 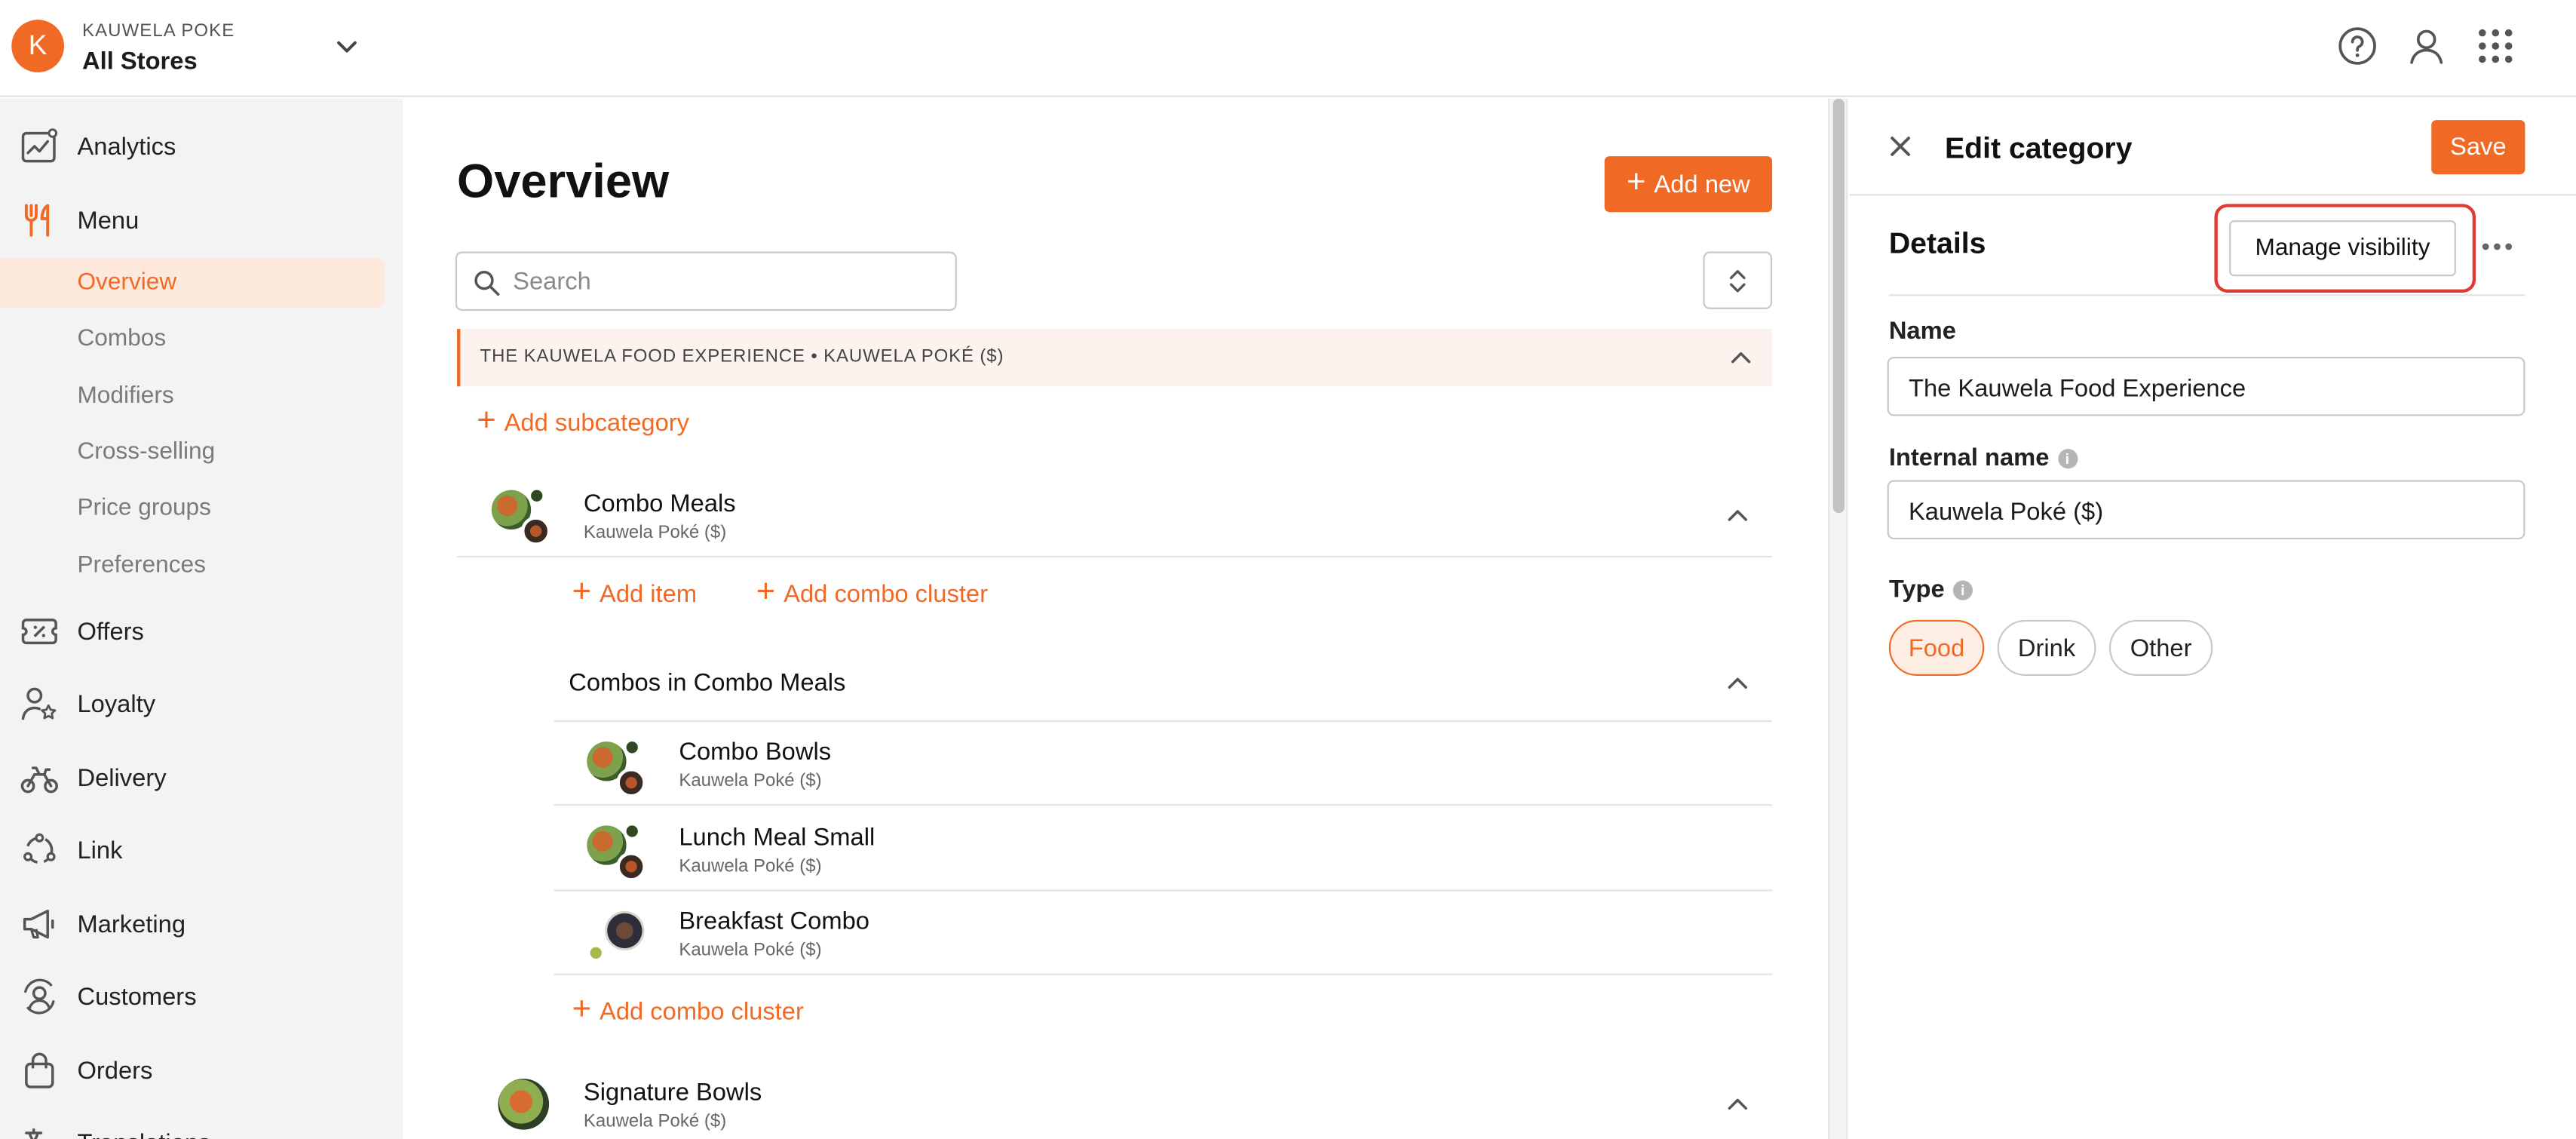 I want to click on search-icon, so click(x=487, y=284).